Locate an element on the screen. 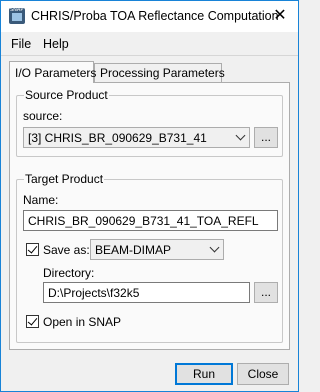  app-icon-text: SNAP is located at coordinates (17, 10).